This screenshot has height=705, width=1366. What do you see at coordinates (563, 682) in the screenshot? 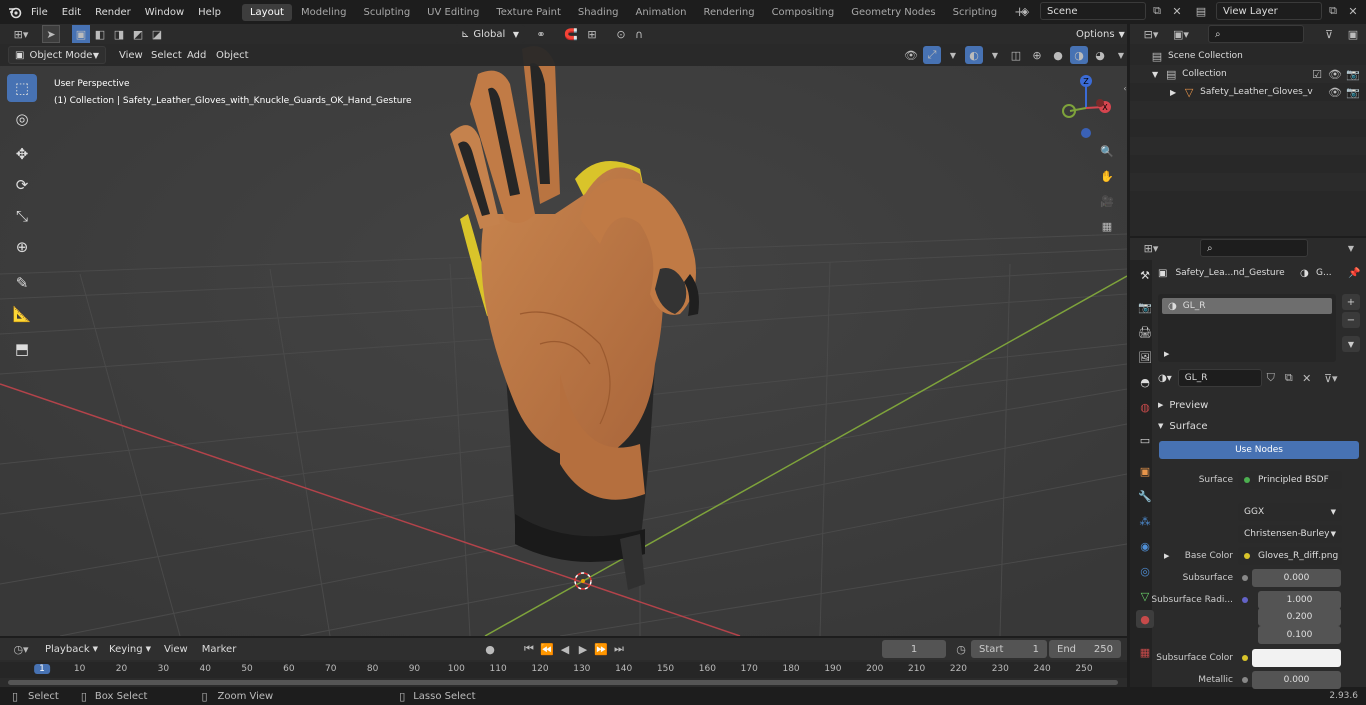
I see `timeline-scrollbar` at bounding box center [563, 682].